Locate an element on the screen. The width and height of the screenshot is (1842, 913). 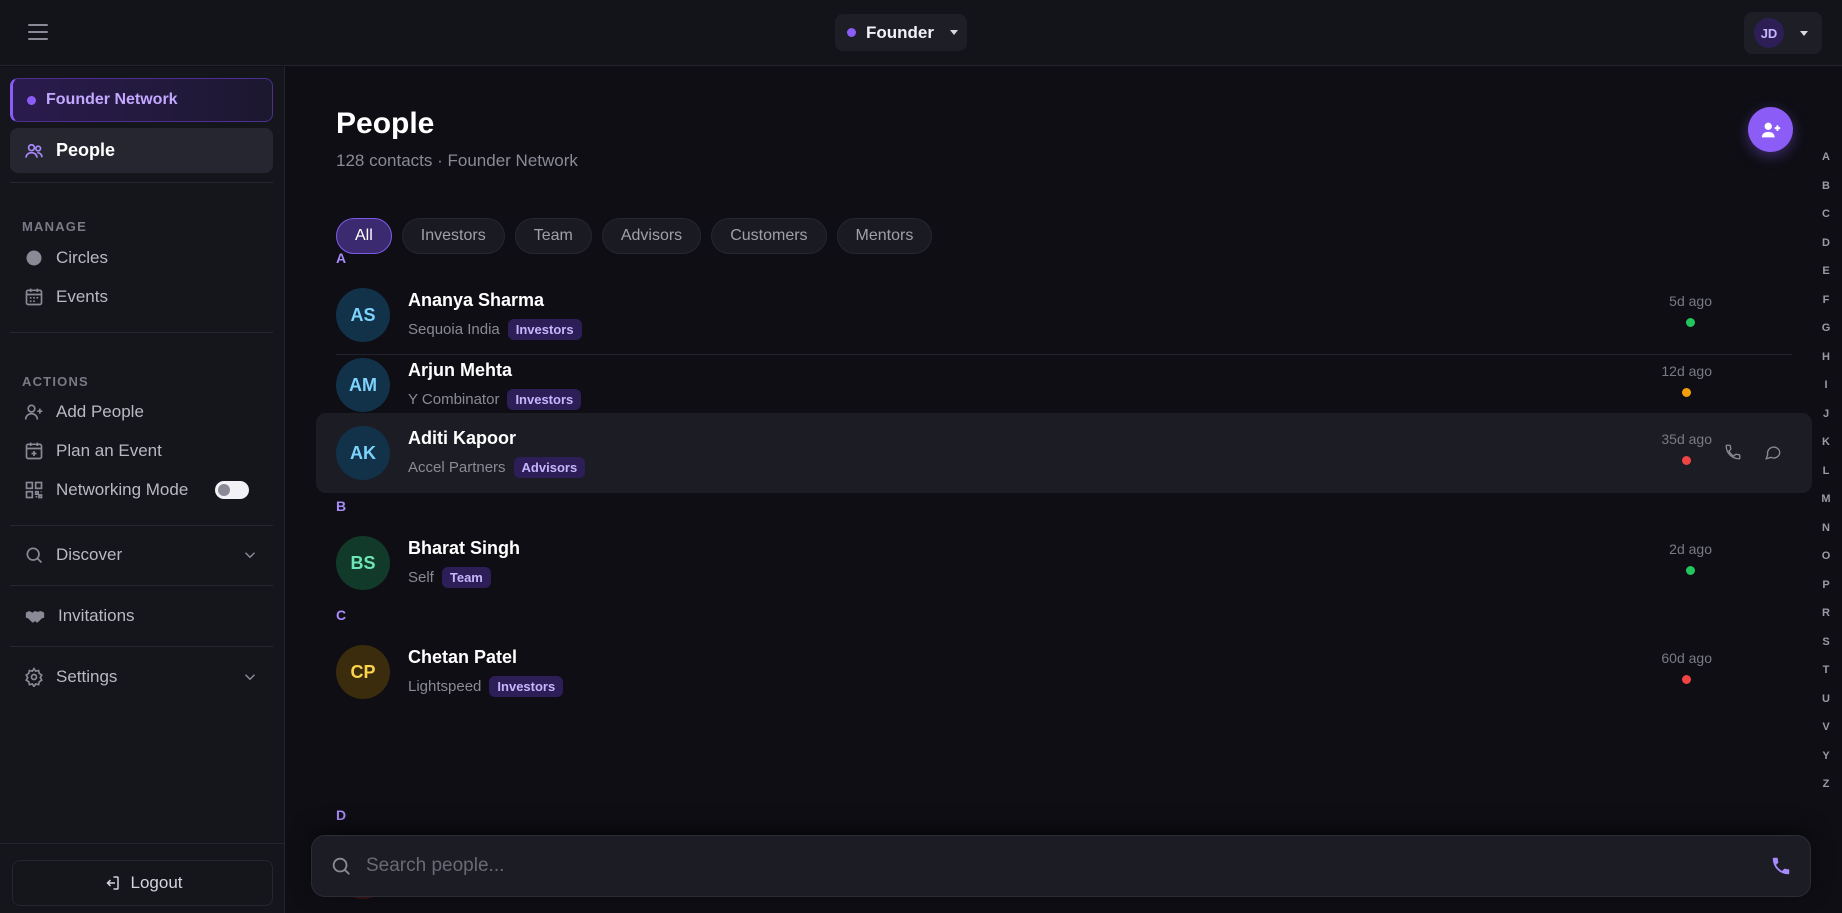
contact-meta: Accel Partners Advisors is located at coordinates (497, 467).